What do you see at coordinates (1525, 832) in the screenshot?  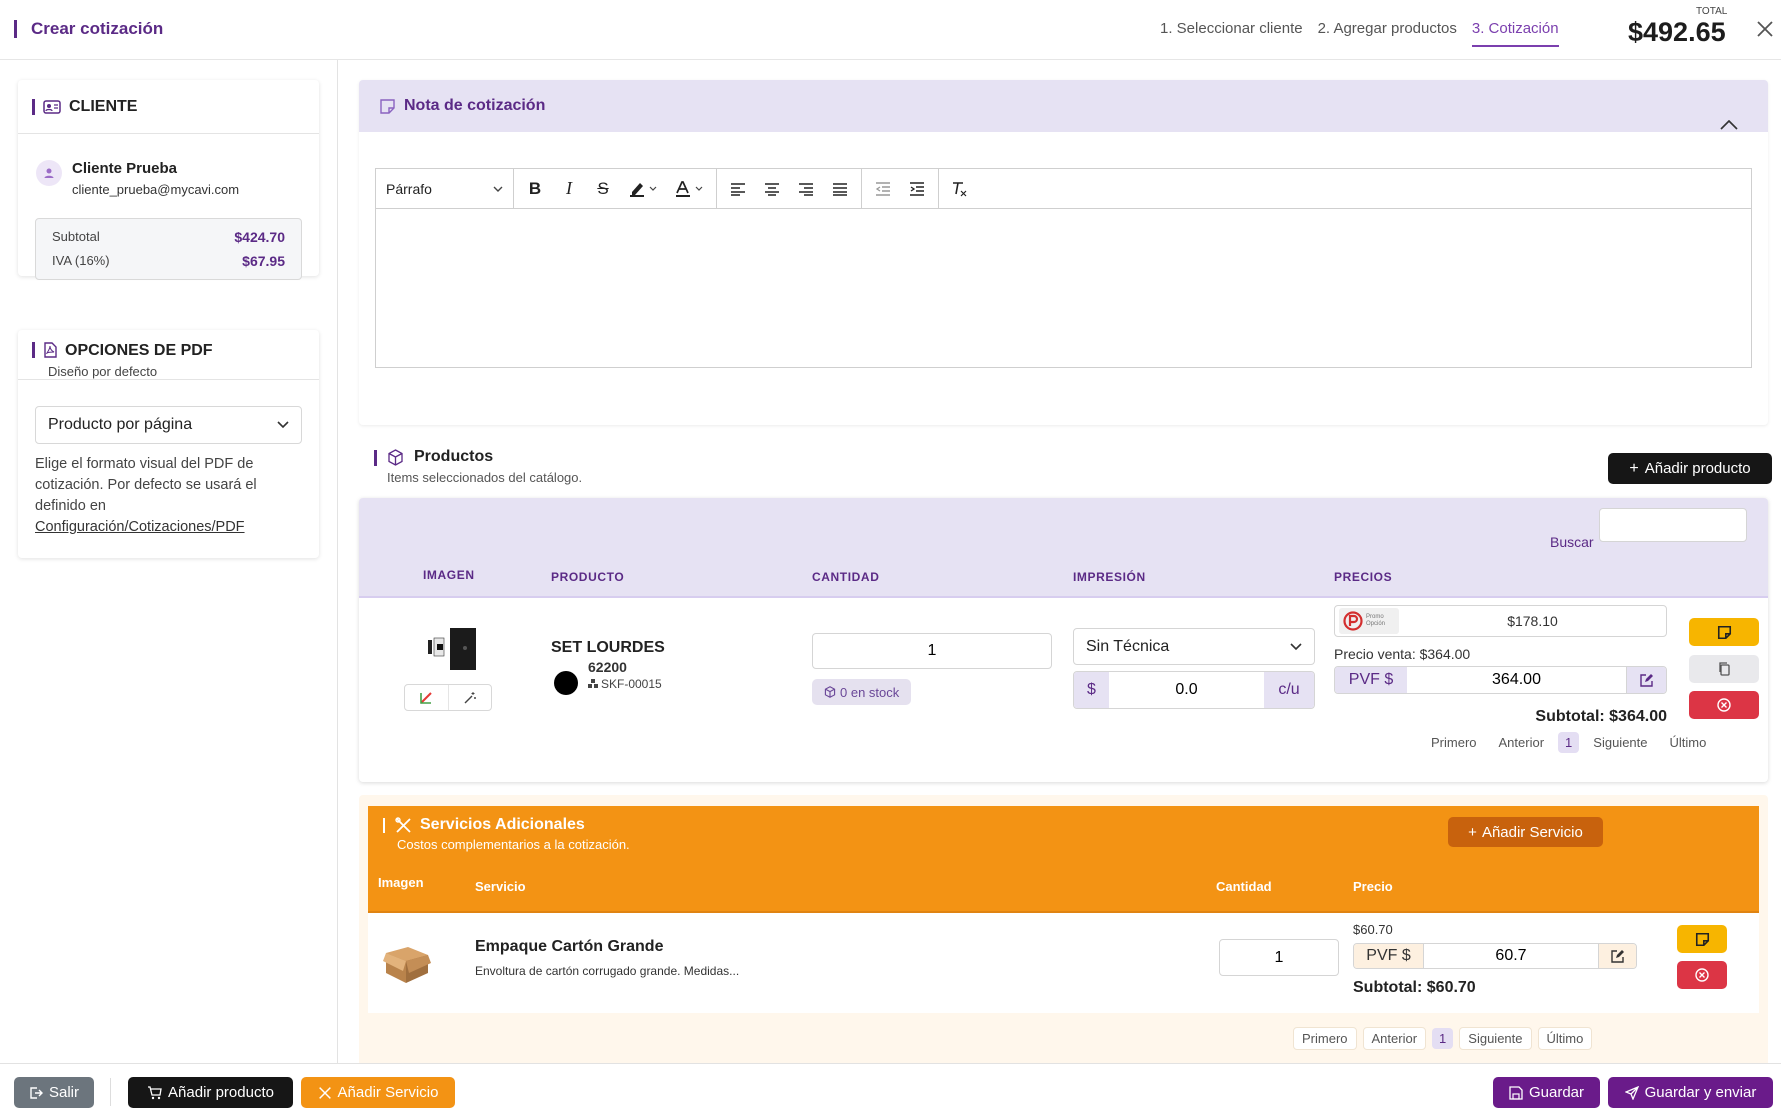 I see `add-service-button: + Añadir Servicio` at bounding box center [1525, 832].